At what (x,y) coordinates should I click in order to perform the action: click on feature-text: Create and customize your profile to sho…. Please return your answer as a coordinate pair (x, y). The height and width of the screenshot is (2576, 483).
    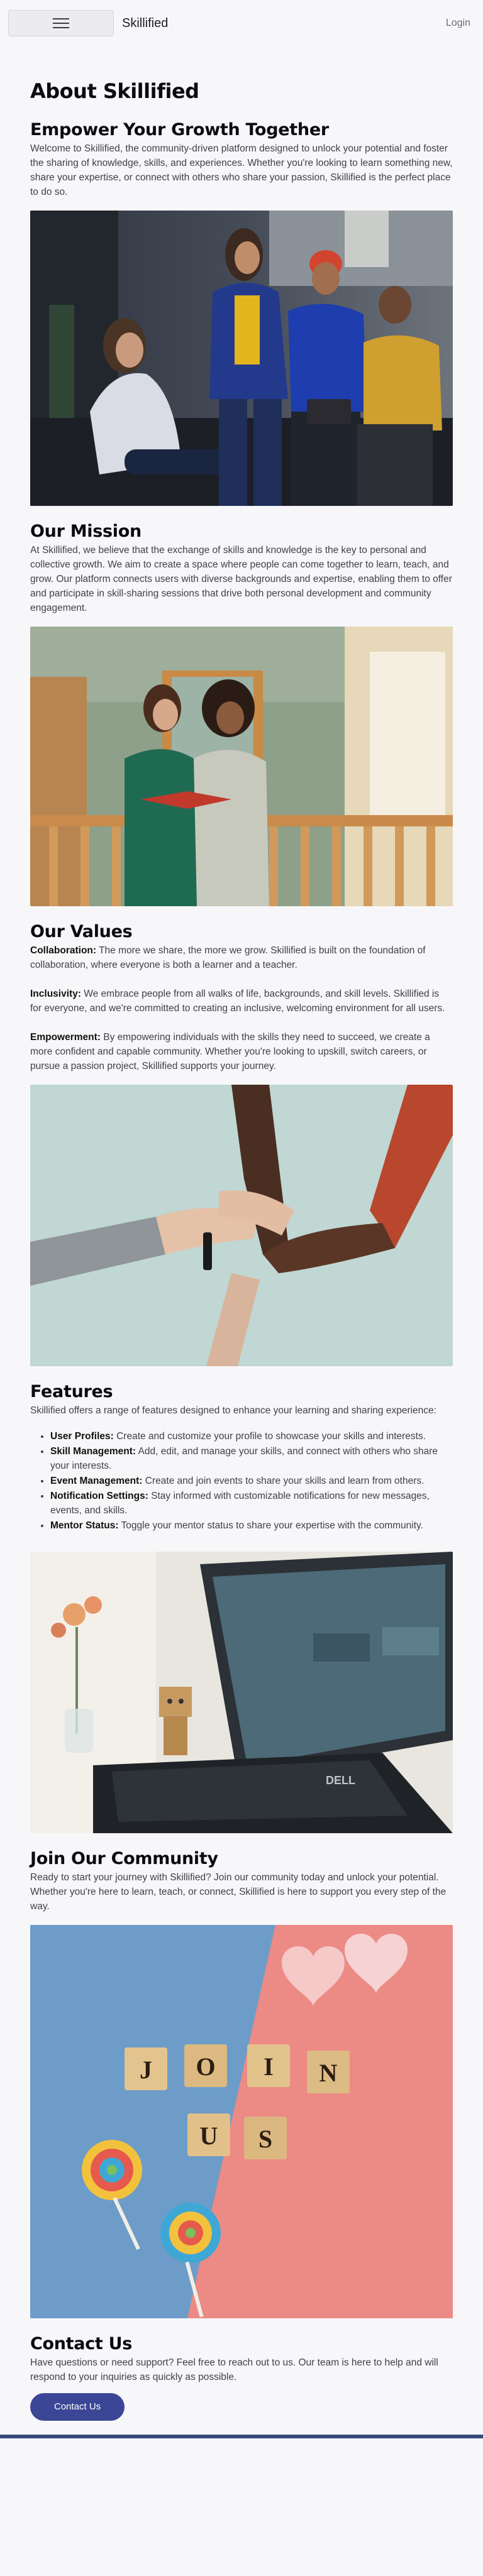
    Looking at the image, I should click on (269, 1436).